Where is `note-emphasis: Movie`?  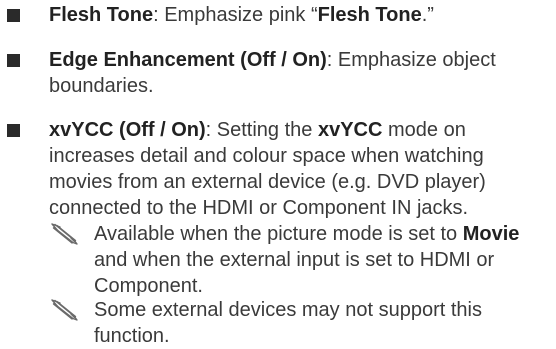 note-emphasis: Movie is located at coordinates (491, 234).